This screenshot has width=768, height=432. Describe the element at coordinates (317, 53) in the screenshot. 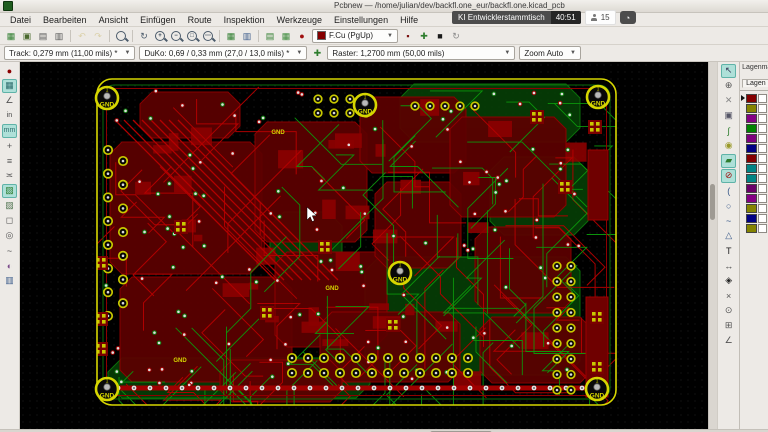

I see `layer-pair-indicator-icon: ✚` at that location.